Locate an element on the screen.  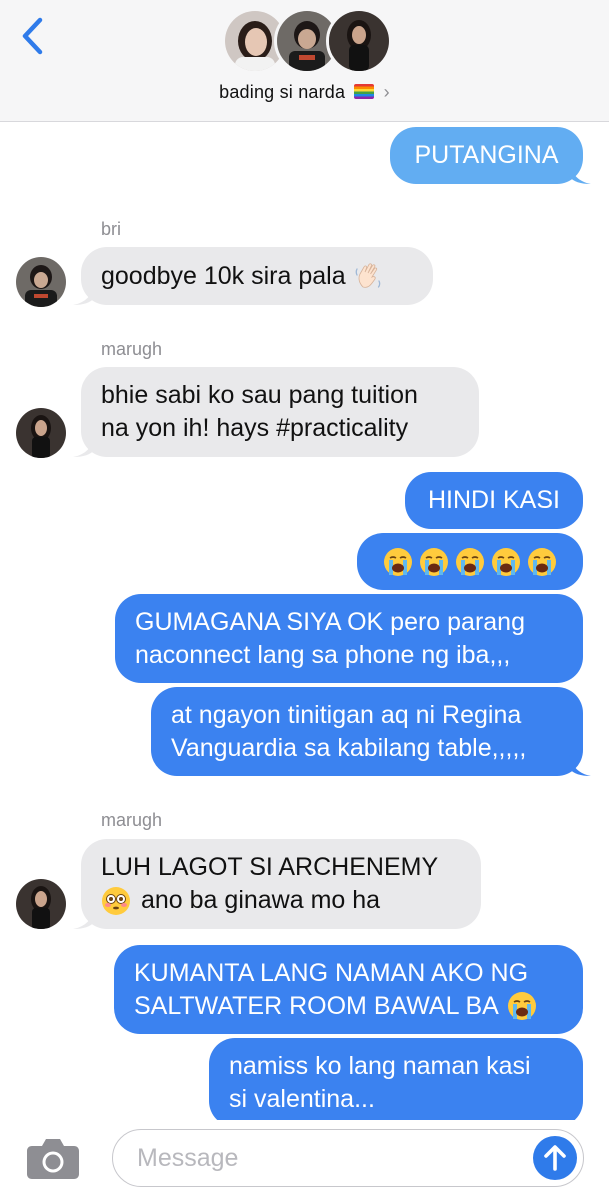
outgoing-message: PUTANGINA is located at coordinates (490, 155).